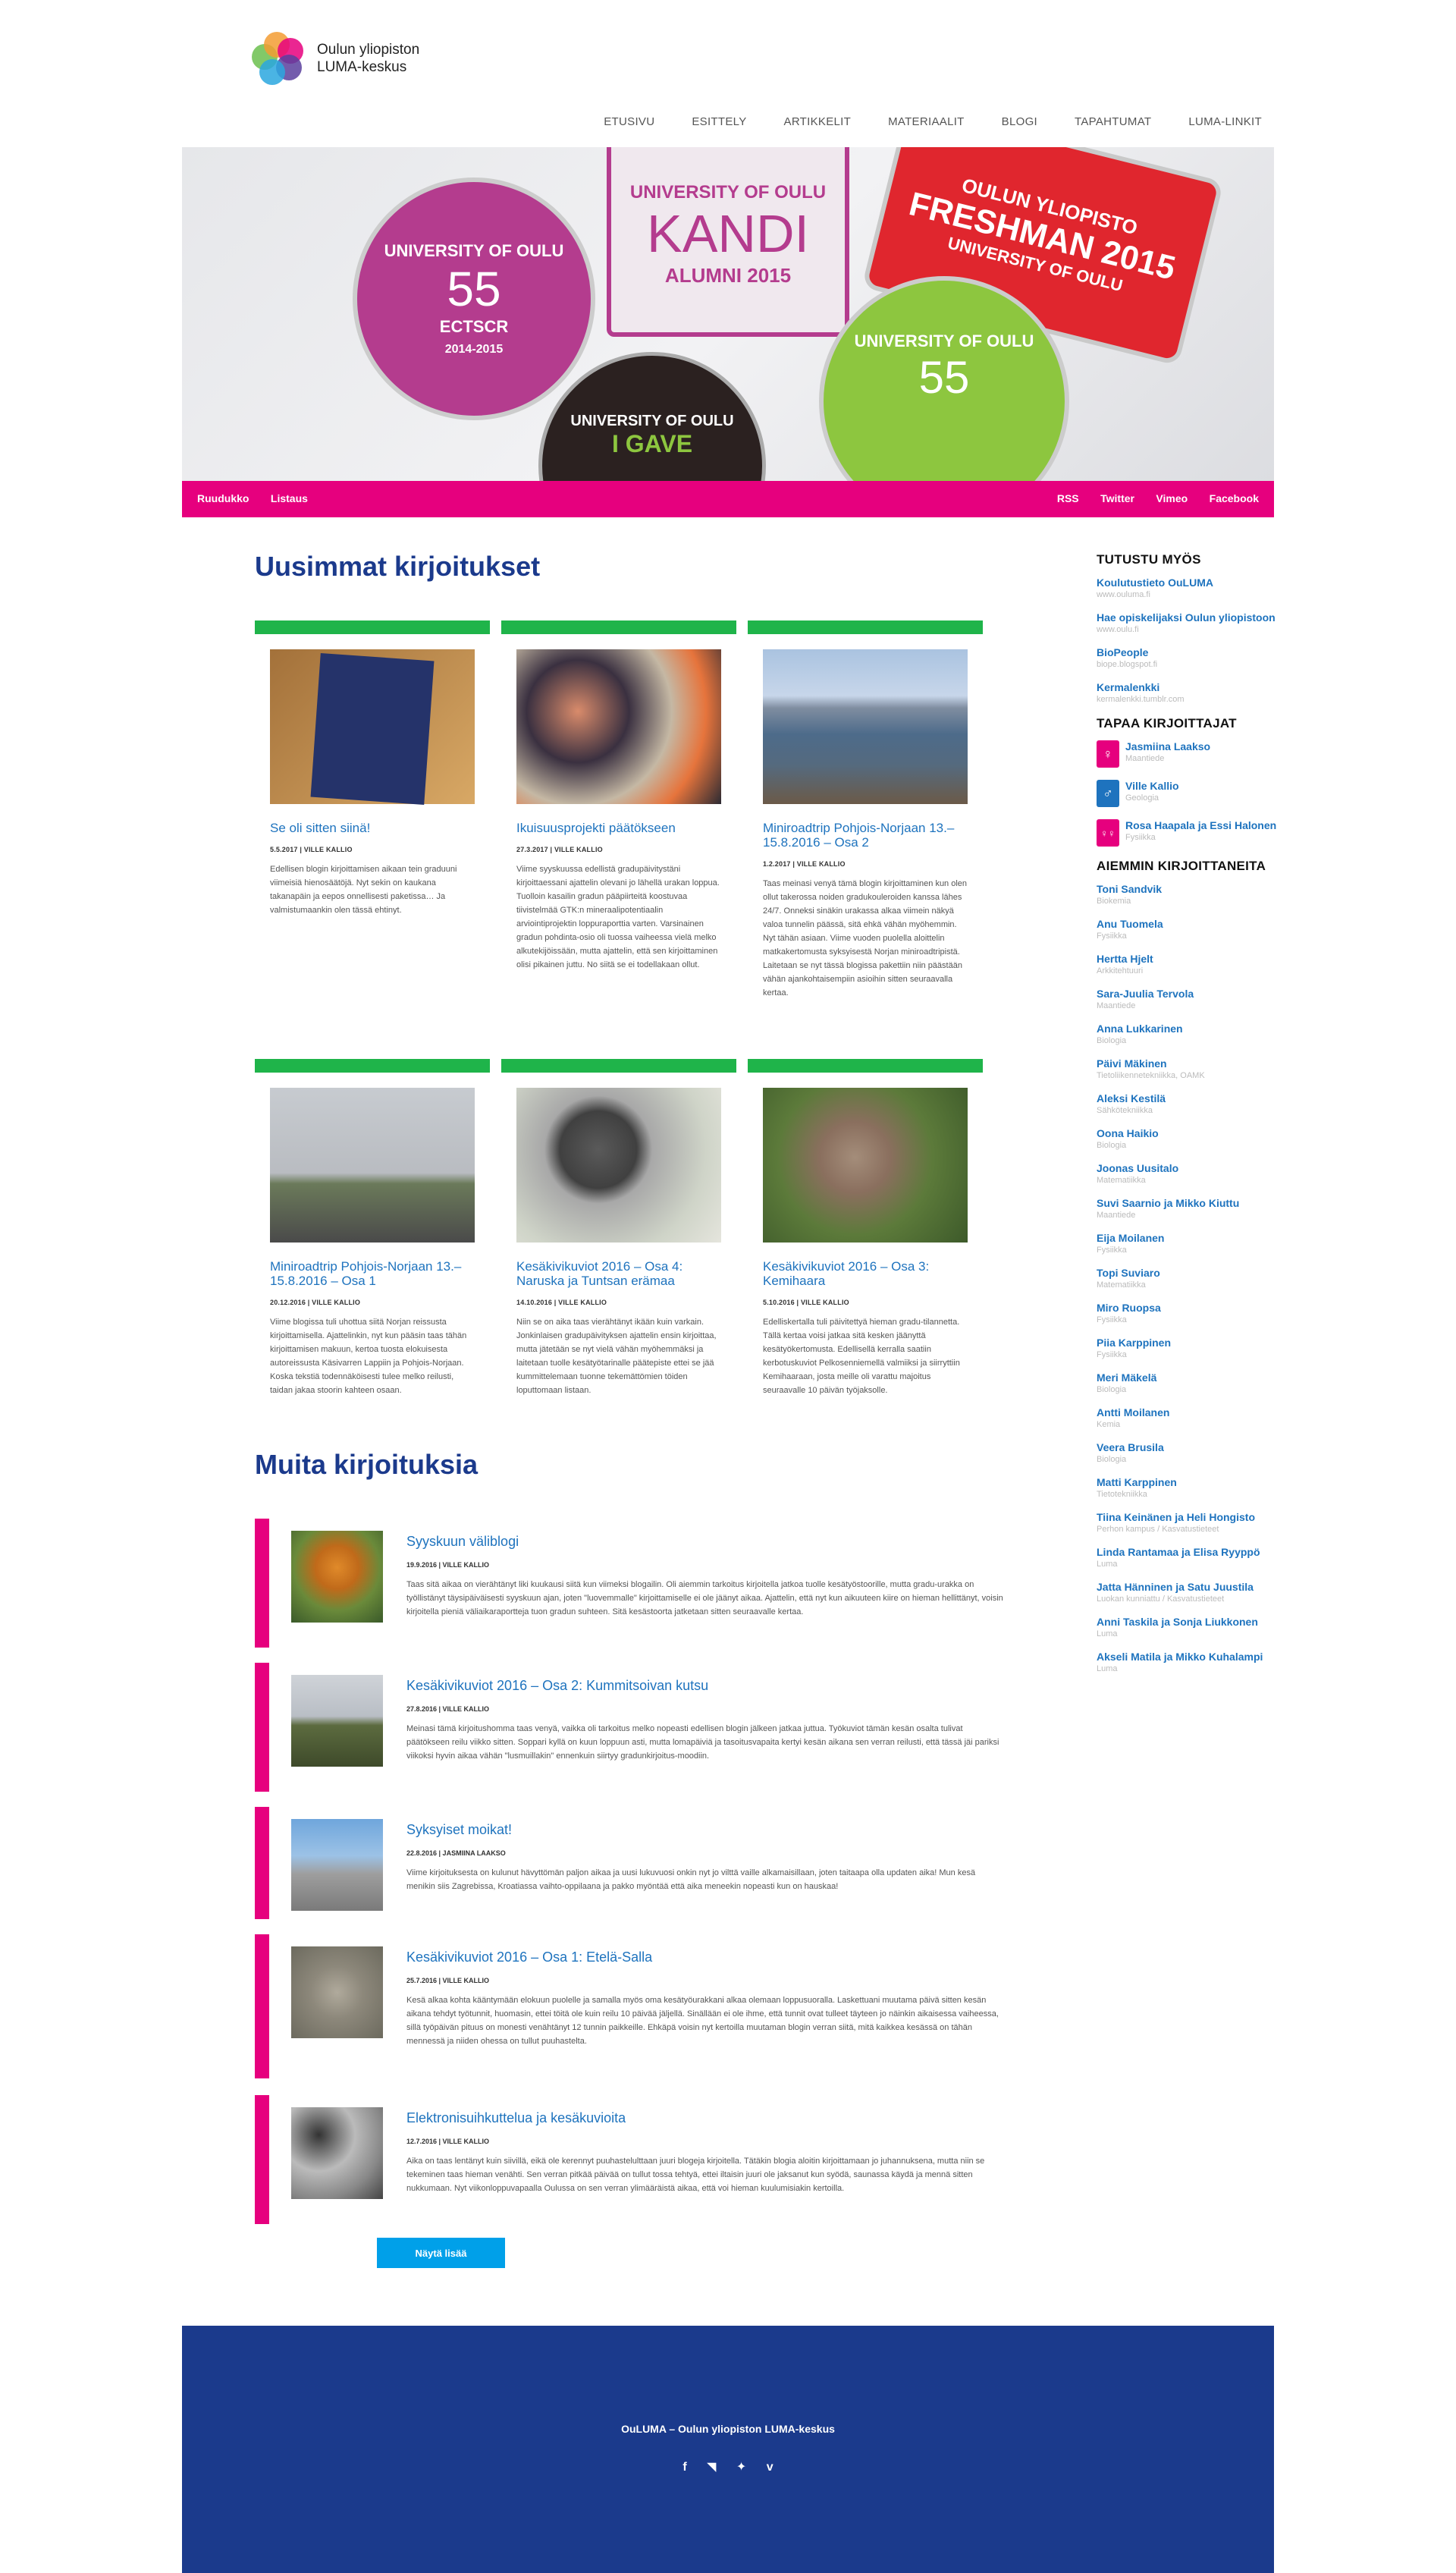 The image size is (1456, 2573). Describe the element at coordinates (1225, 122) in the screenshot. I see `nav-luma-linkit: LUMA-LINKIT` at that location.